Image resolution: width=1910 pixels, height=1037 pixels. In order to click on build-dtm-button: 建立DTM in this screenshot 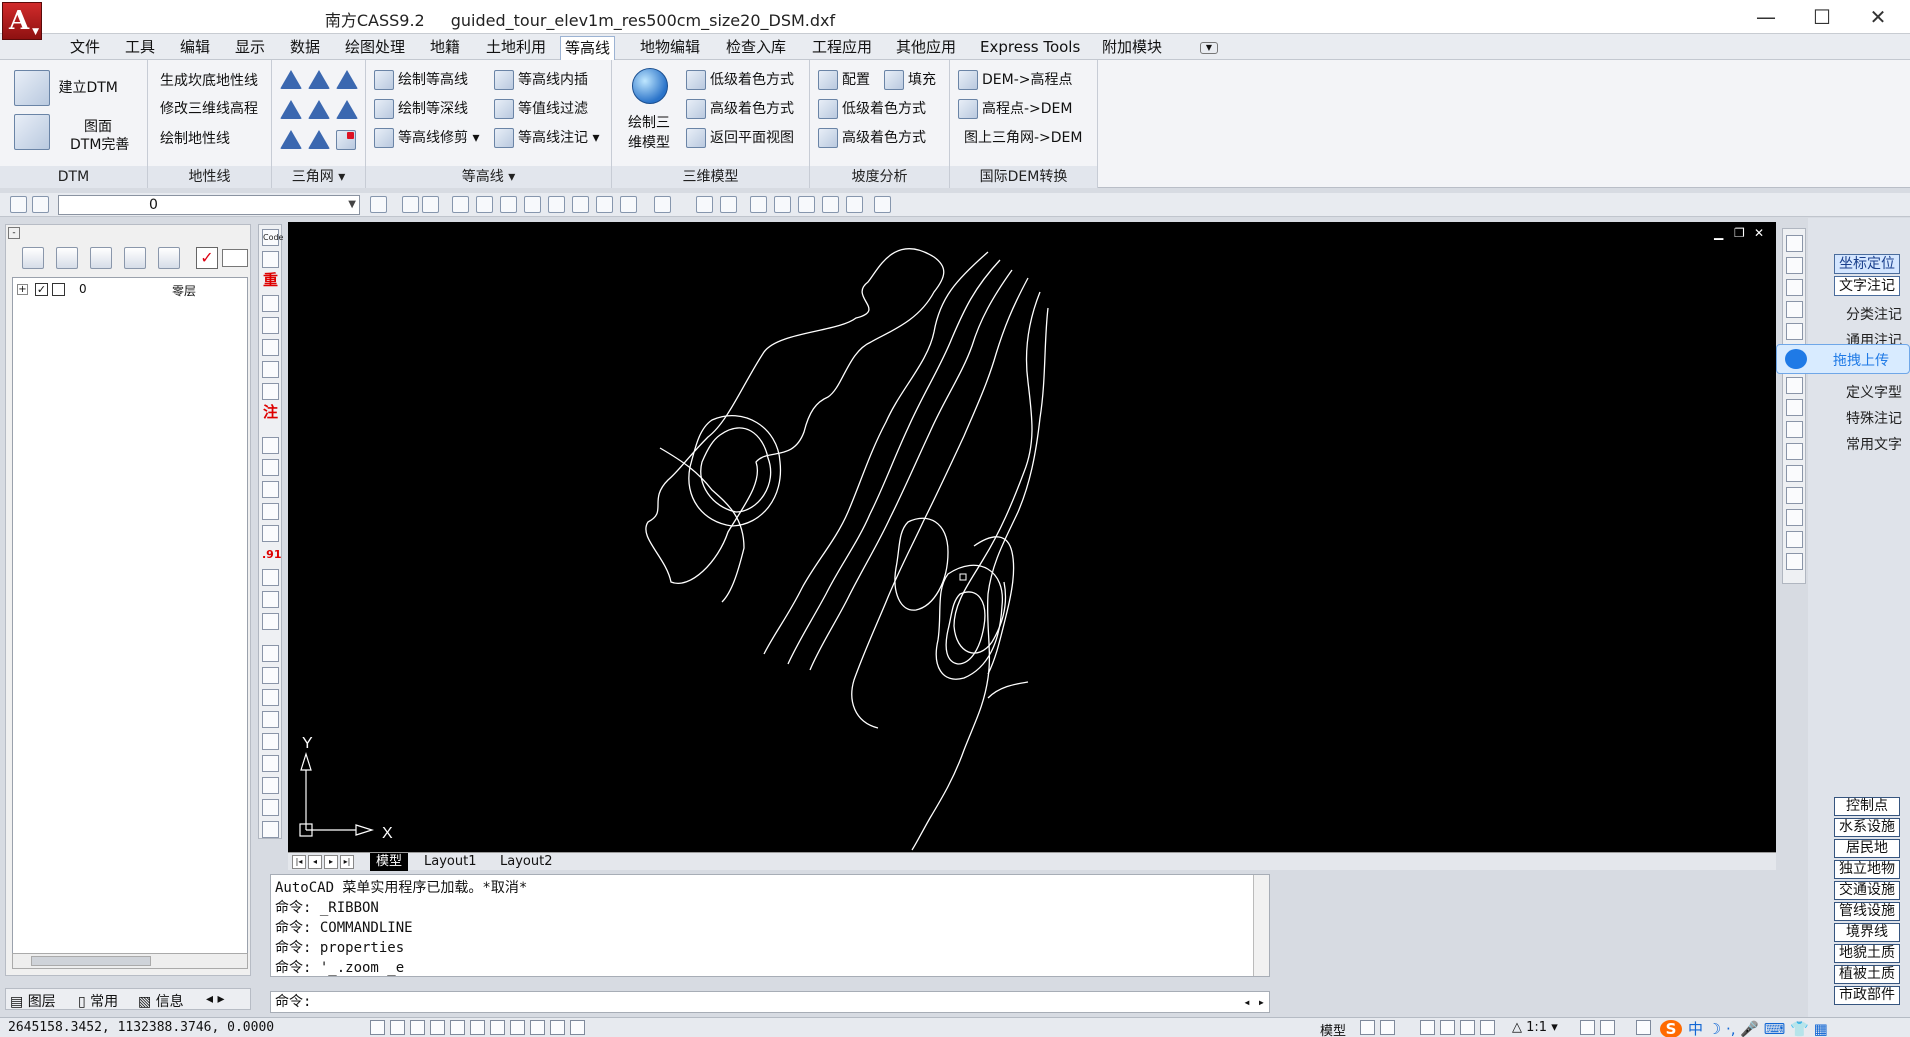, I will do `click(66, 88)`.